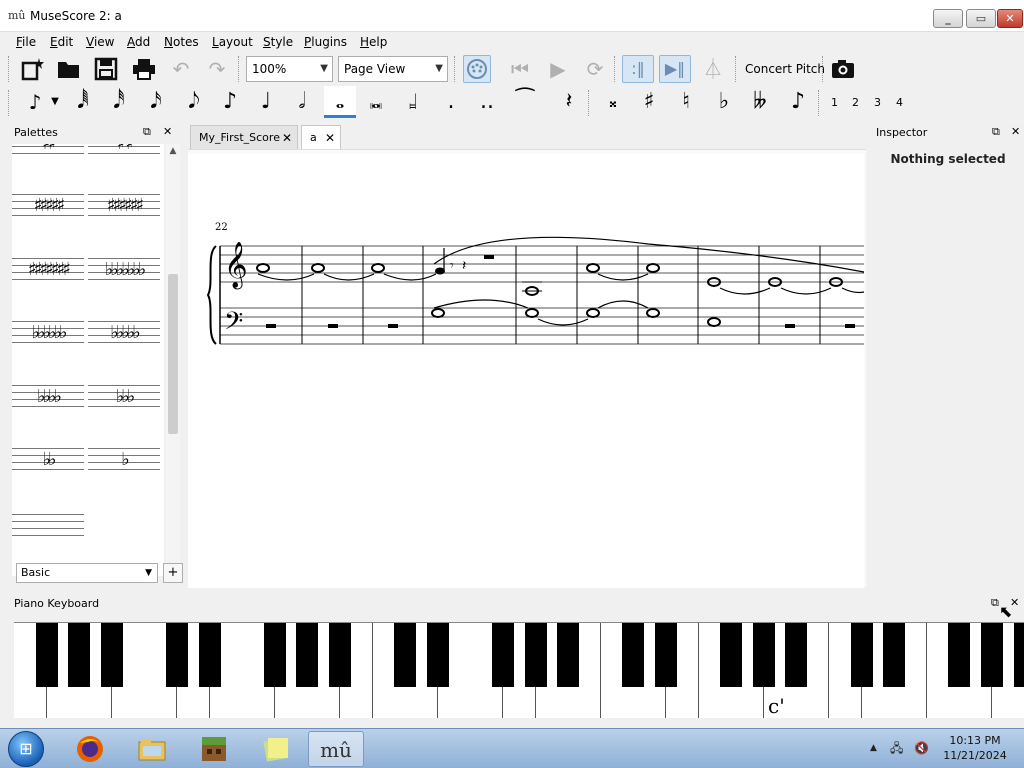  Describe the element at coordinates (181, 69) in the screenshot. I see `undo-icon: ↶` at that location.